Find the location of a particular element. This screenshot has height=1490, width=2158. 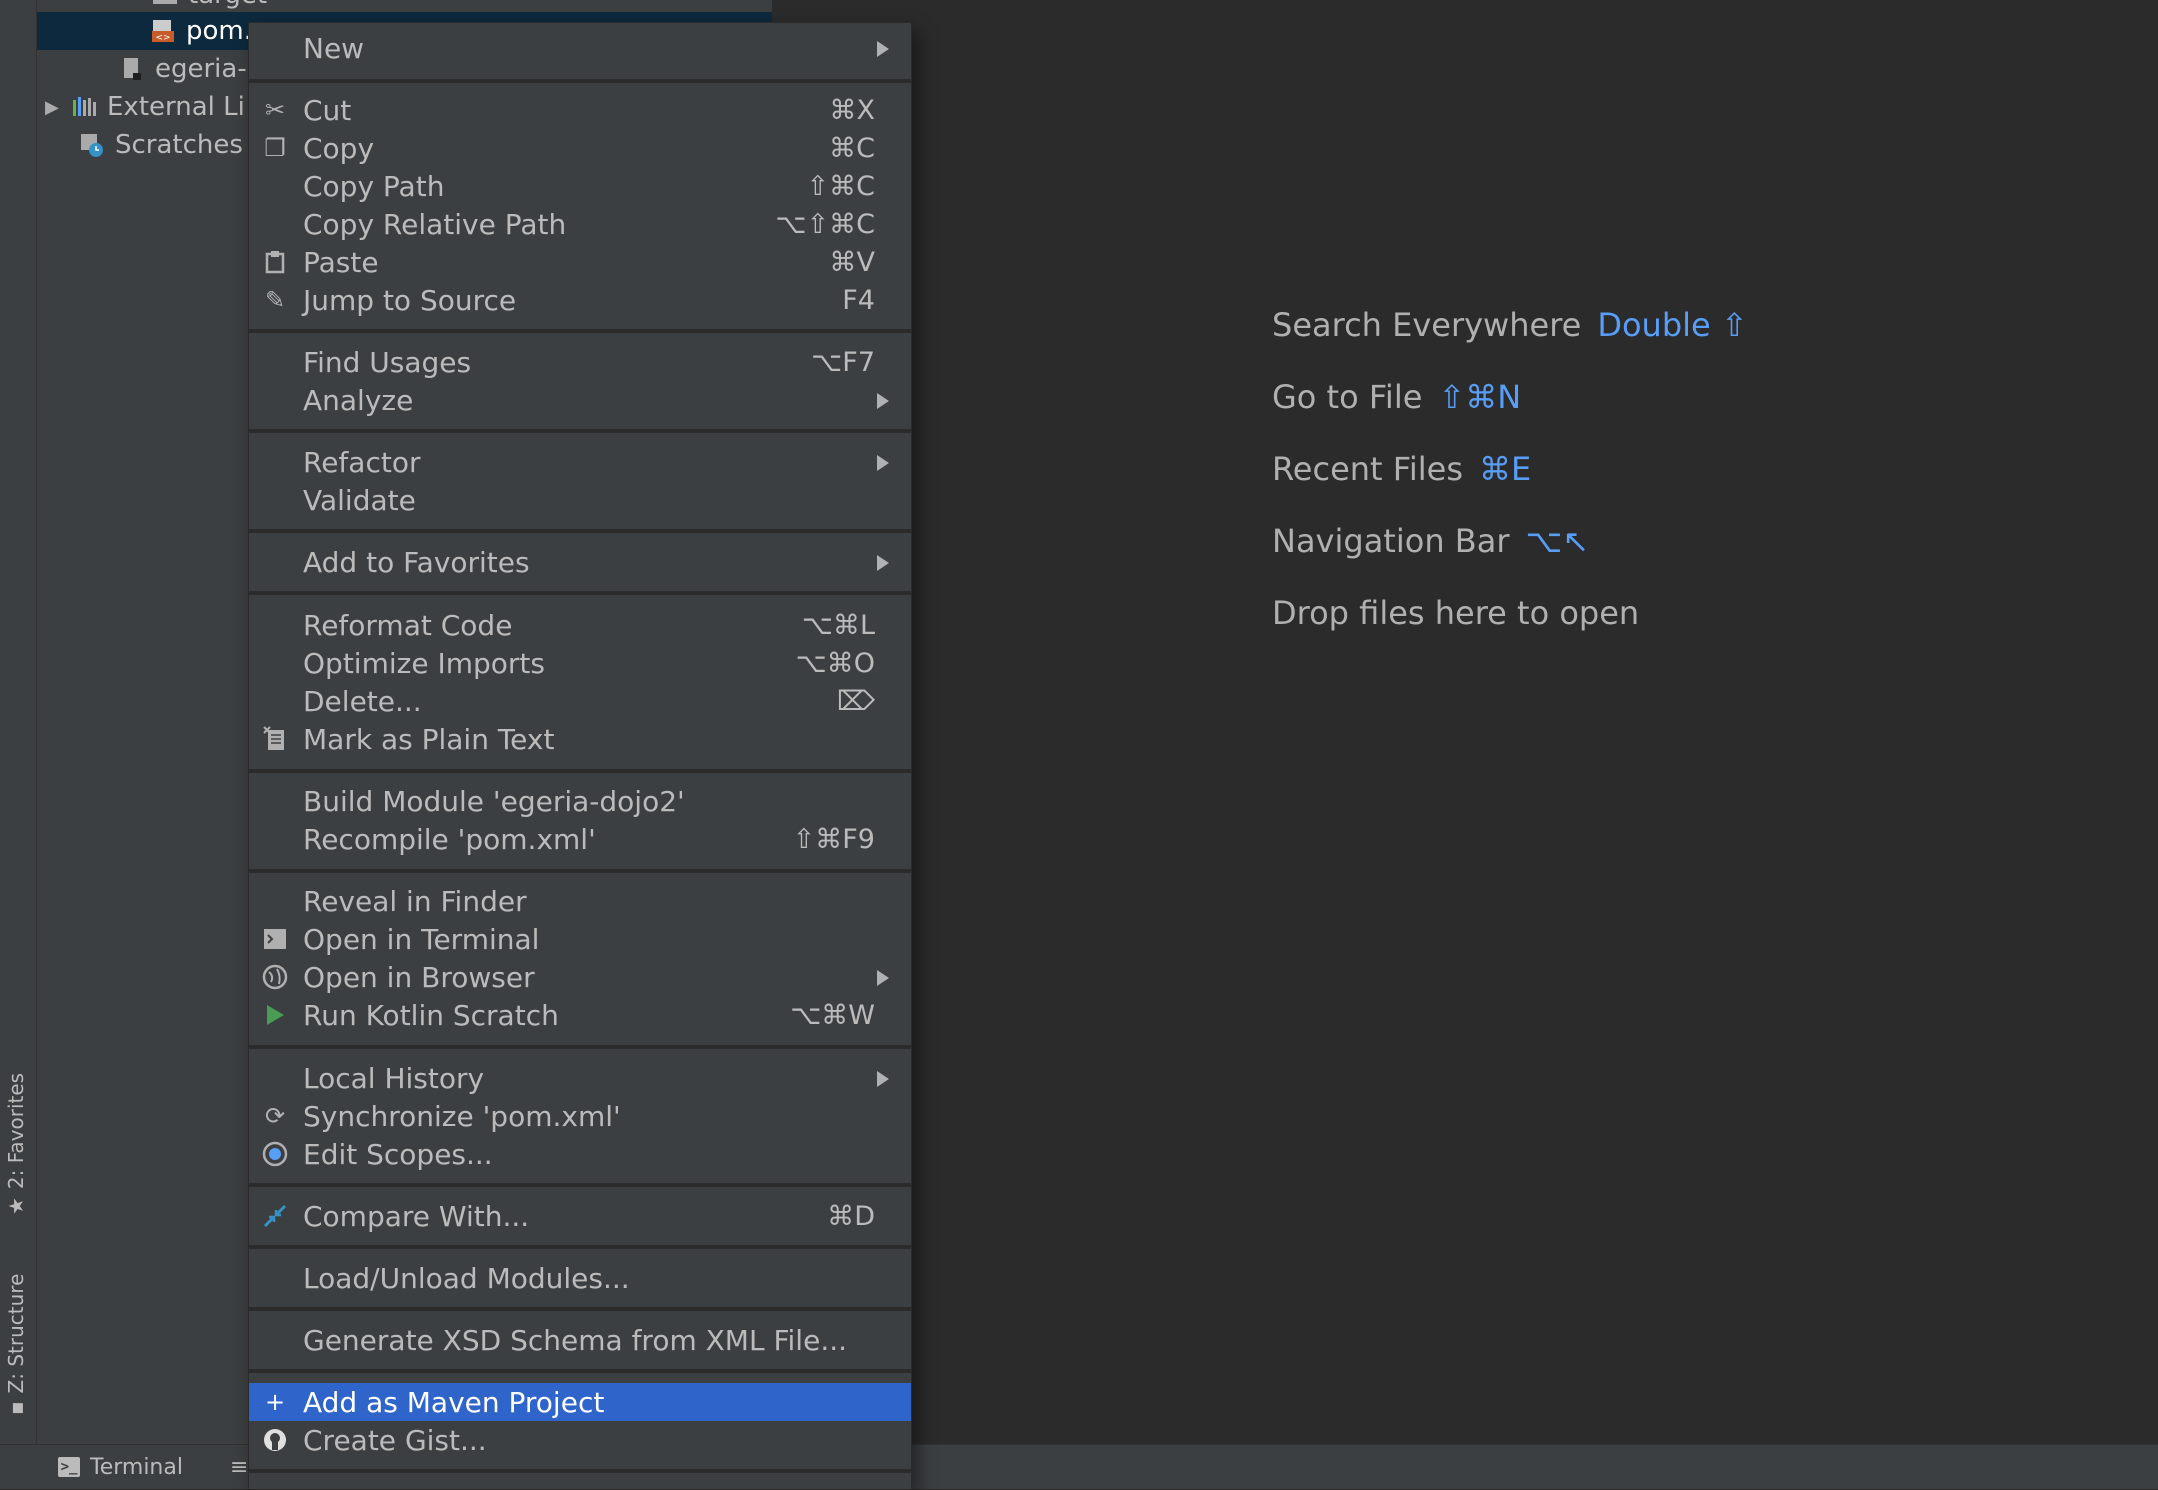

structure-tool-tab: ▪ Z: Structure is located at coordinates (16, 1344).